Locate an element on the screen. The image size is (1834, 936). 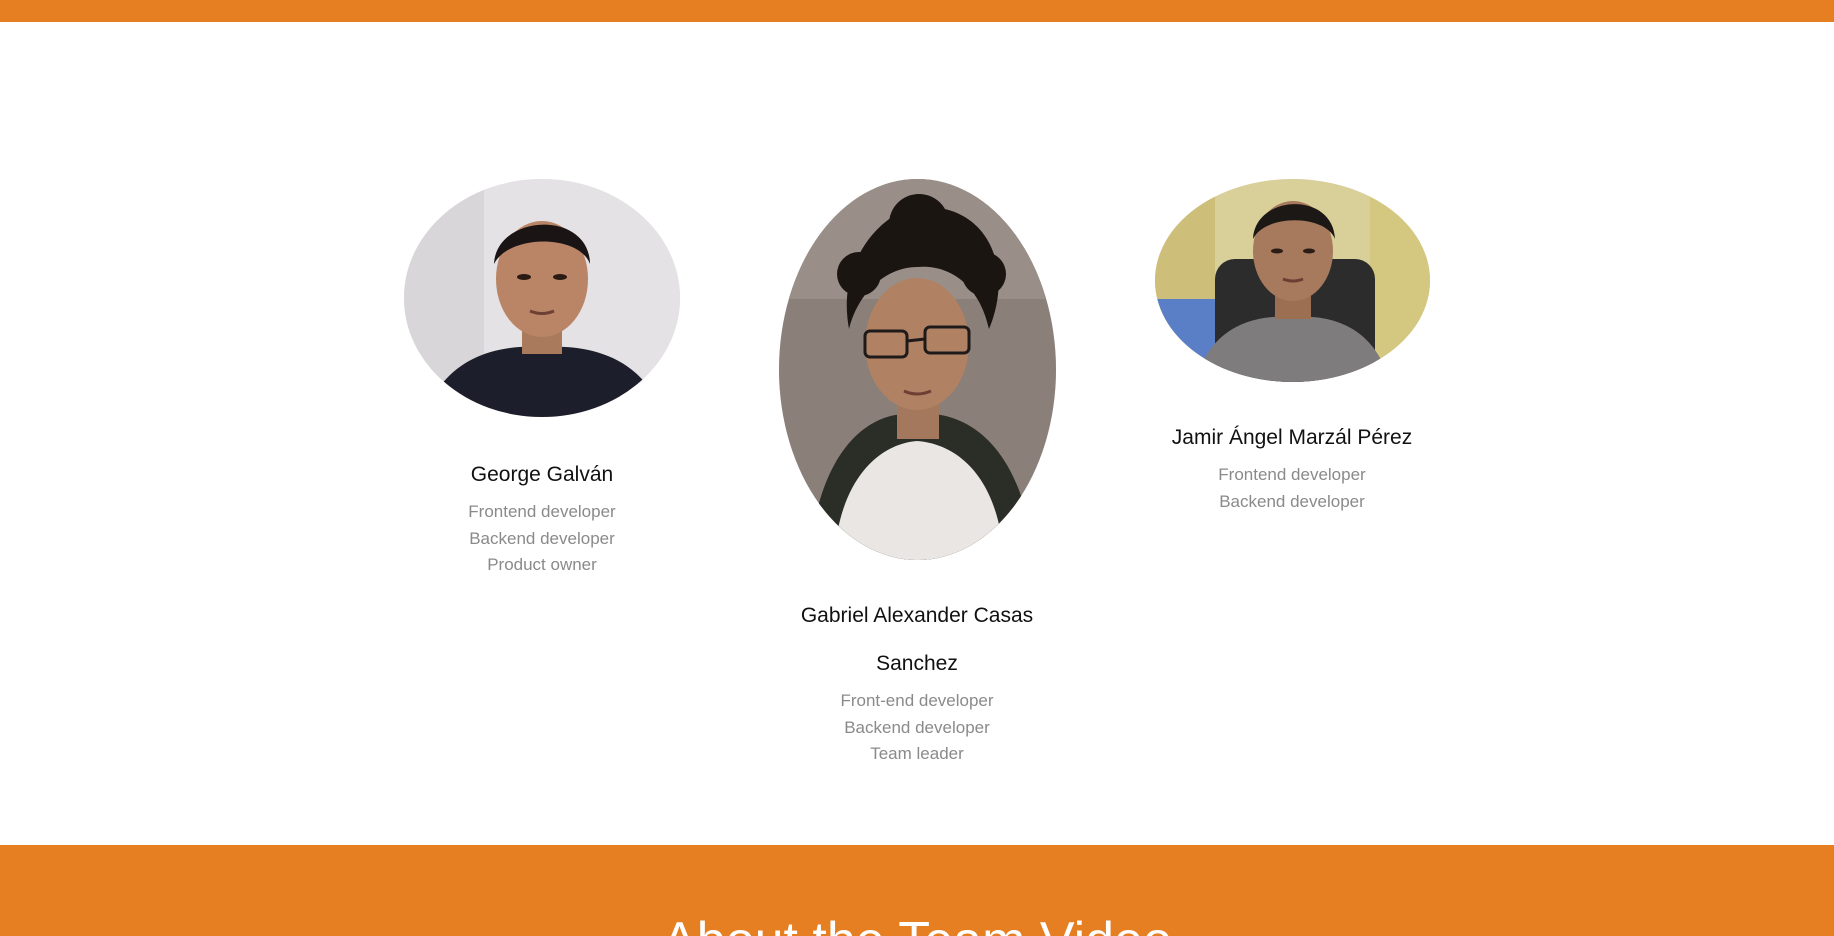
member-name: George Galván is located at coordinates (542, 474).